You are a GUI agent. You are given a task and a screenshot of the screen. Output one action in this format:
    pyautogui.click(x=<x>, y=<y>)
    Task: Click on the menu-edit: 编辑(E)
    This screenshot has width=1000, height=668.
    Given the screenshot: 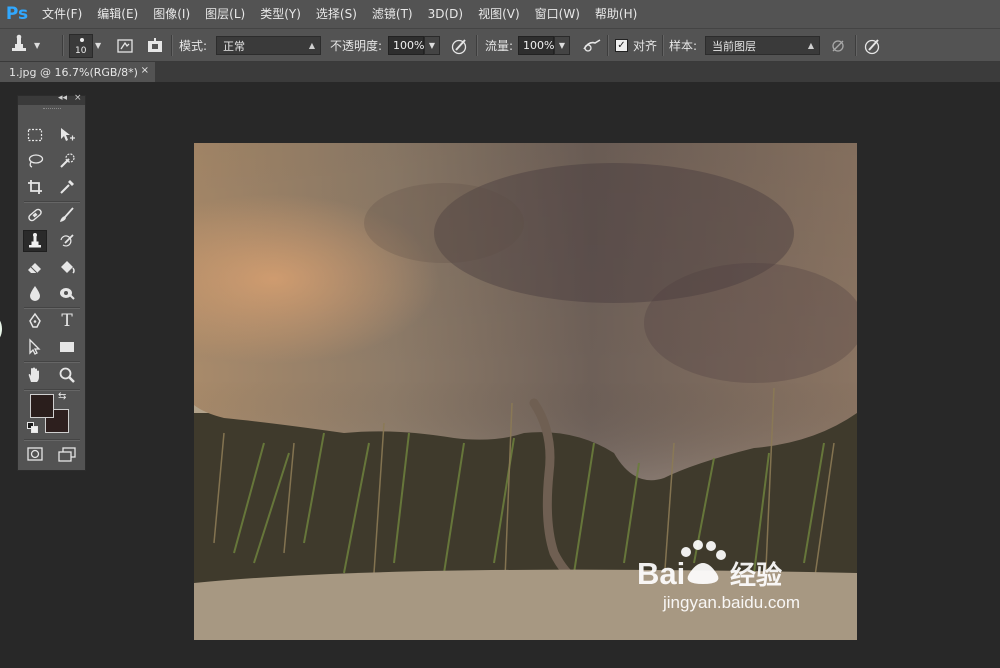 What is the action you would take?
    pyautogui.click(x=117, y=14)
    